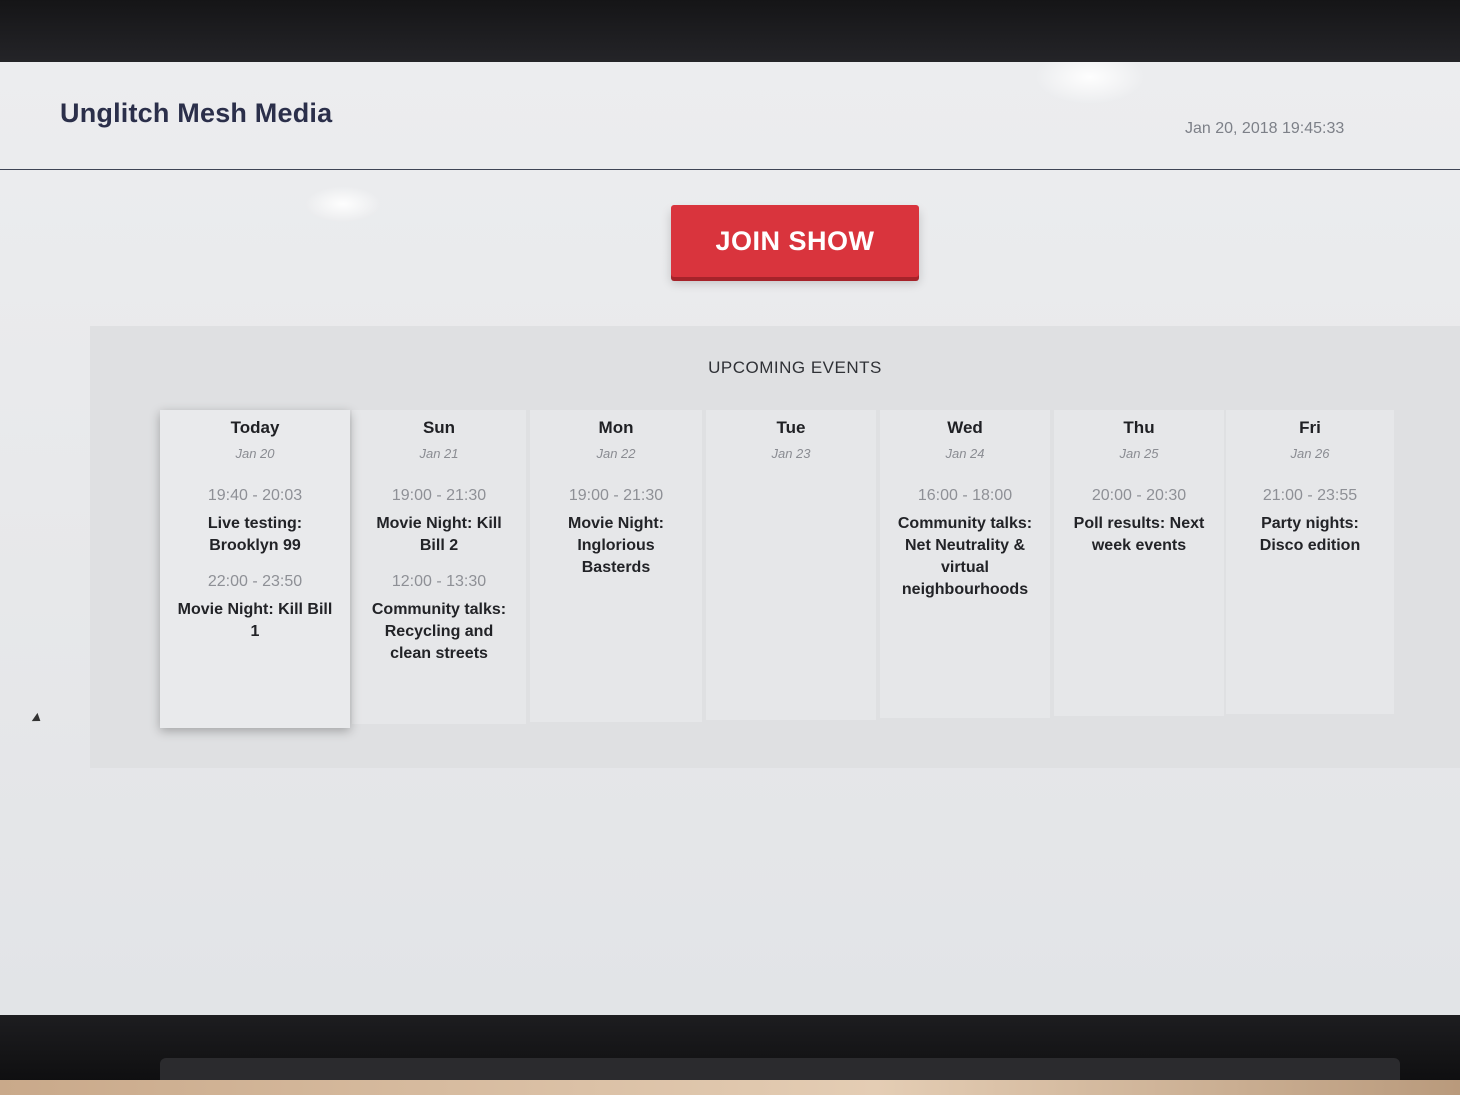  What do you see at coordinates (730, 35) in the screenshot?
I see `monitor-bezel-top` at bounding box center [730, 35].